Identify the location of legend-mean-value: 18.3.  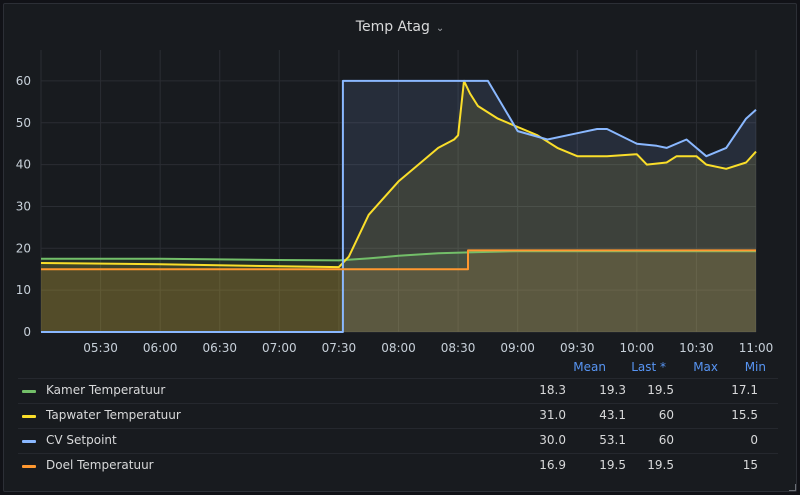
(552, 390).